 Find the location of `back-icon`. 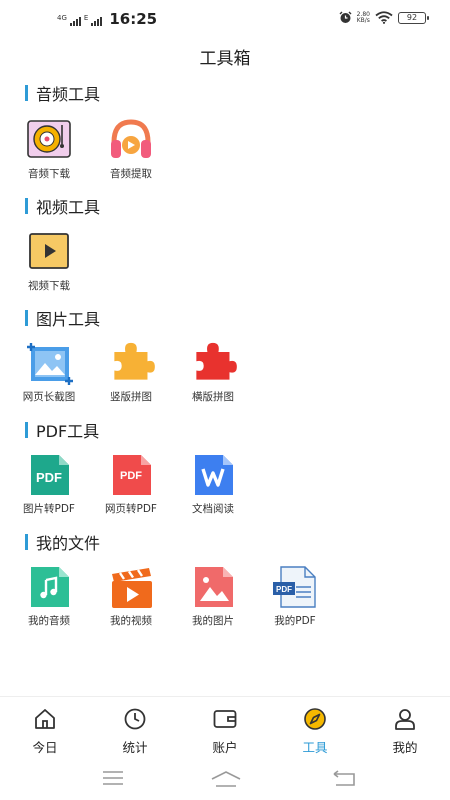

back-icon is located at coordinates (344, 779).